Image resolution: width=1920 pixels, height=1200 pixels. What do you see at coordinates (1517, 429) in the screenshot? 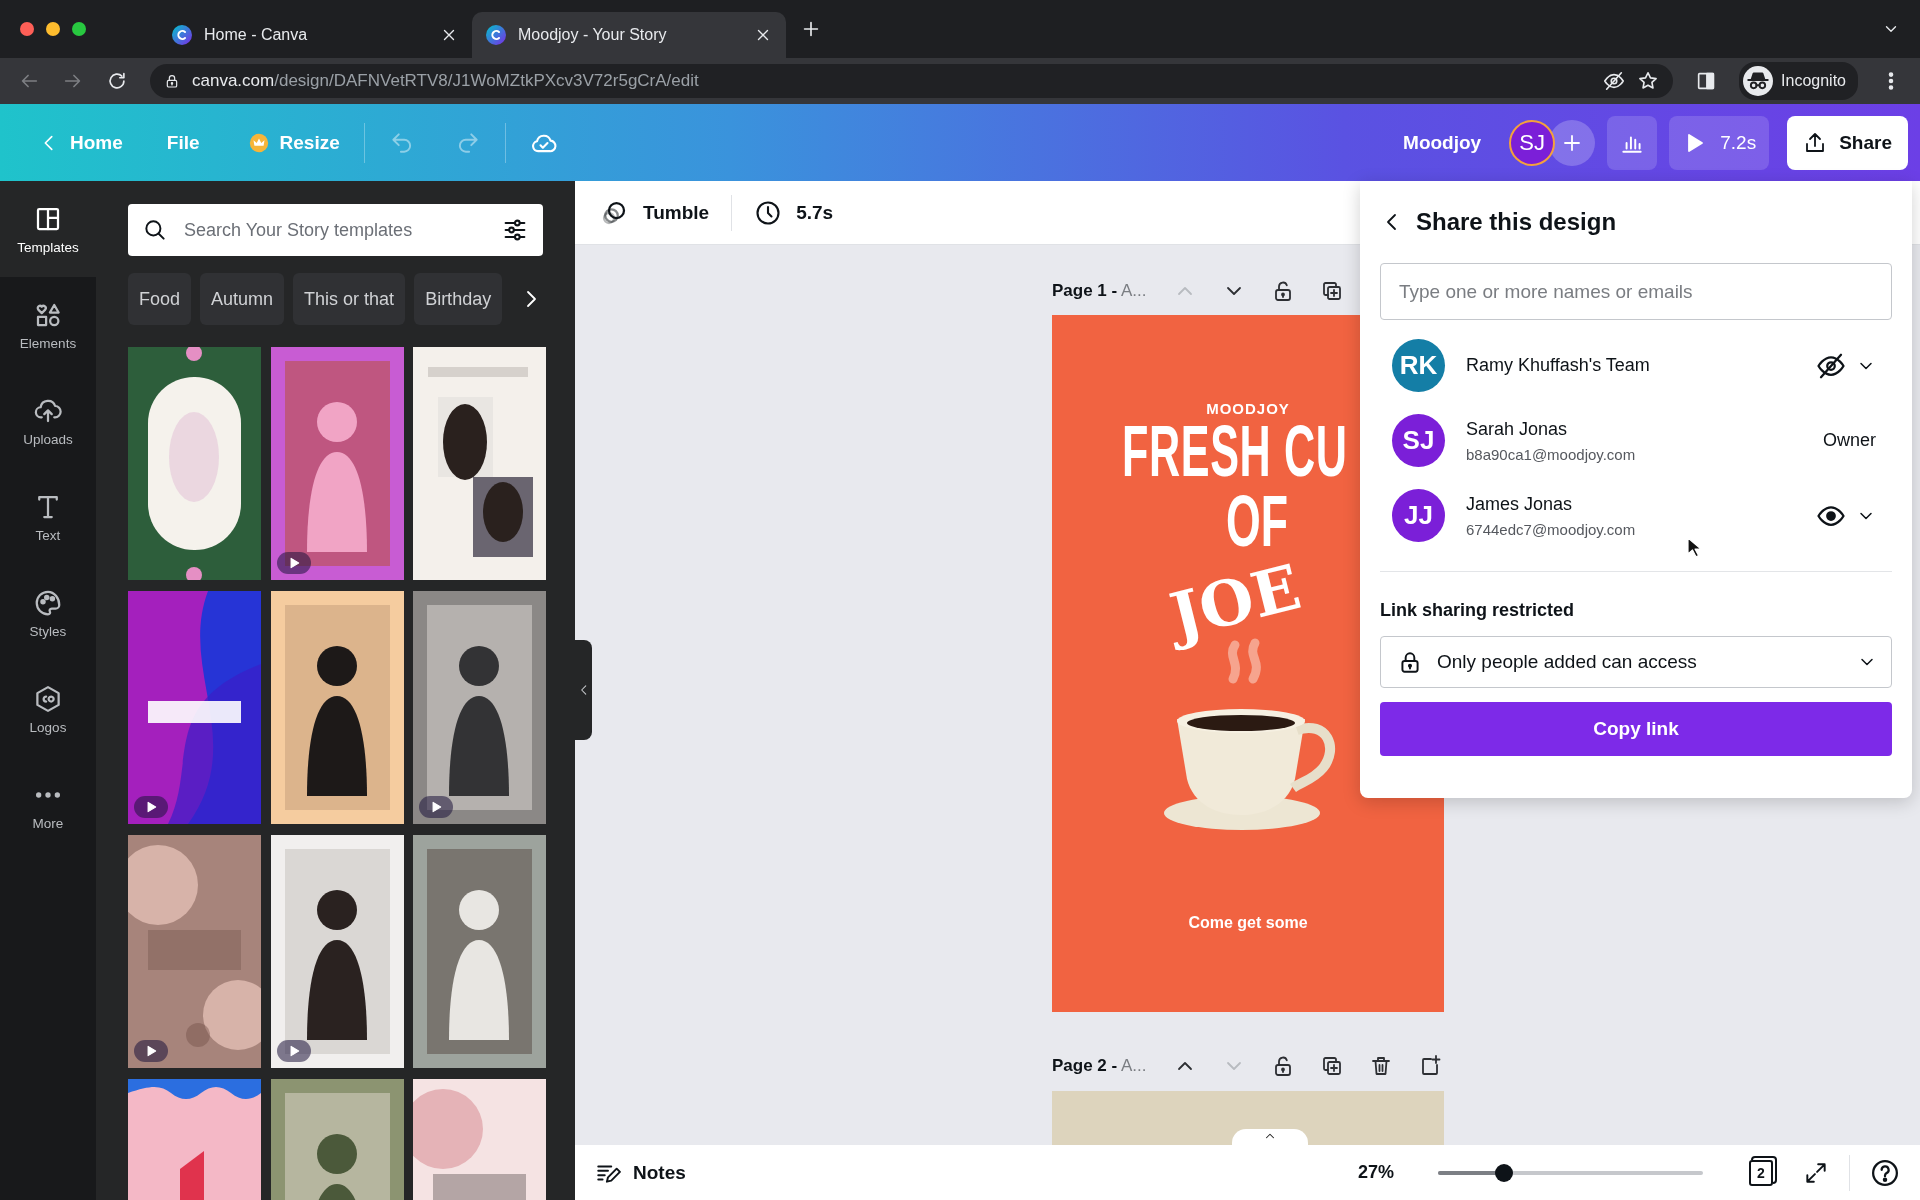
I see `member-name: Sarah Jonas` at bounding box center [1517, 429].